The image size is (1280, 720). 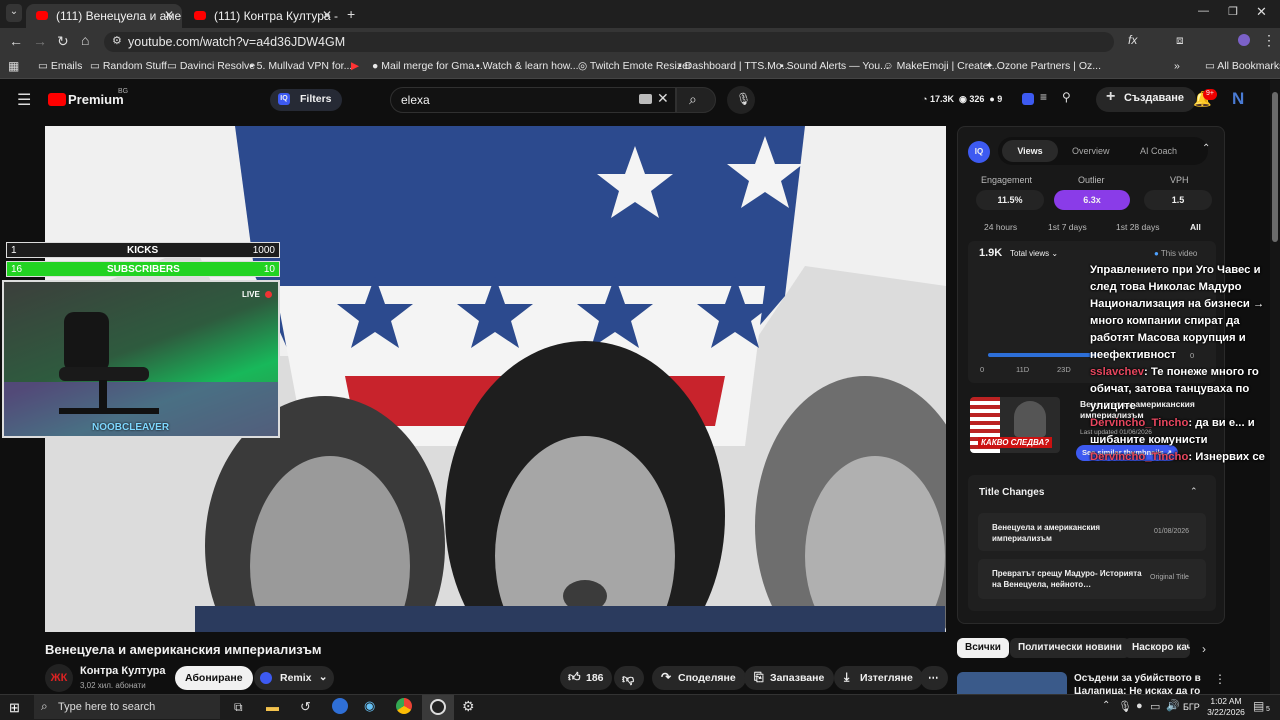 What do you see at coordinates (128, 66) in the screenshot?
I see `bookmark-random-stuff: ▭ Random Stuff` at bounding box center [128, 66].